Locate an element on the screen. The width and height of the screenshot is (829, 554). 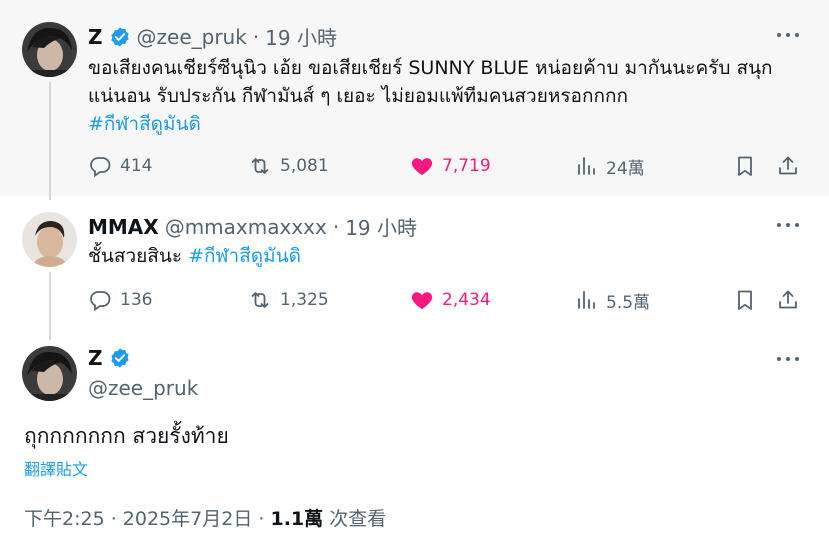
tweet-header: Z @zee_pruk · 19 小時 is located at coordinates (212, 36).